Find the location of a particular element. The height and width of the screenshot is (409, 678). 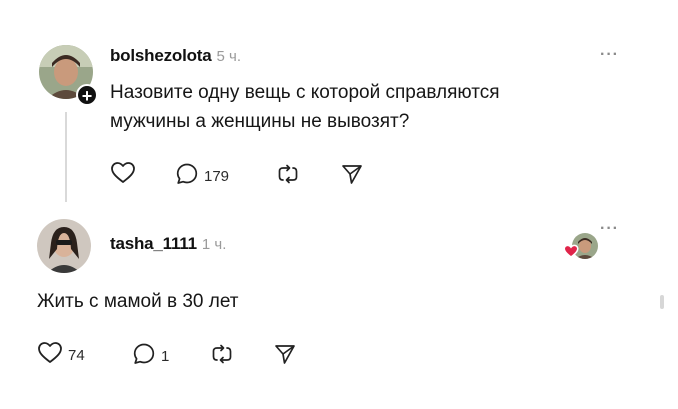

post-repost-button is located at coordinates (288, 176).